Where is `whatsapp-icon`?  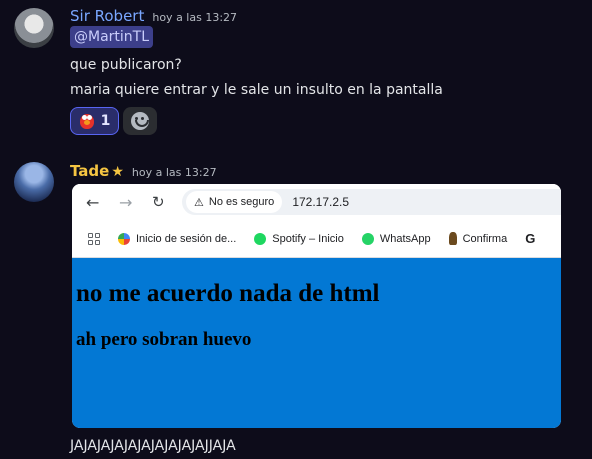
whatsapp-icon is located at coordinates (367, 238).